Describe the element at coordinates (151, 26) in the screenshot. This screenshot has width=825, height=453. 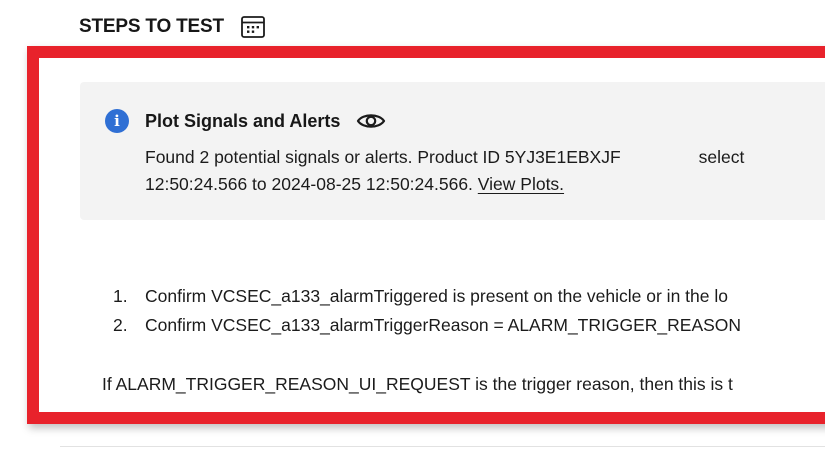
I see `section-title: STEPS TO TEST` at that location.